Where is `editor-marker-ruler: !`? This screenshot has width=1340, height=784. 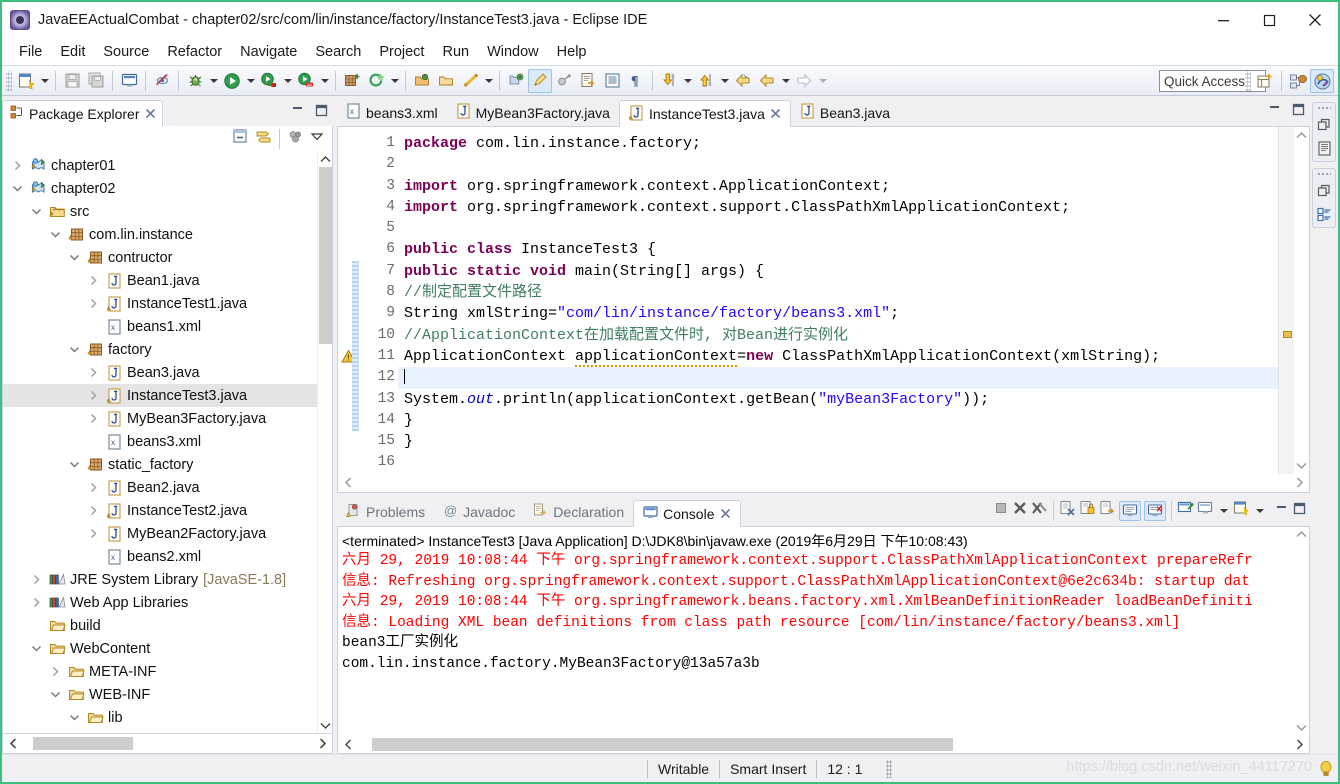 editor-marker-ruler: ! is located at coordinates (349, 300).